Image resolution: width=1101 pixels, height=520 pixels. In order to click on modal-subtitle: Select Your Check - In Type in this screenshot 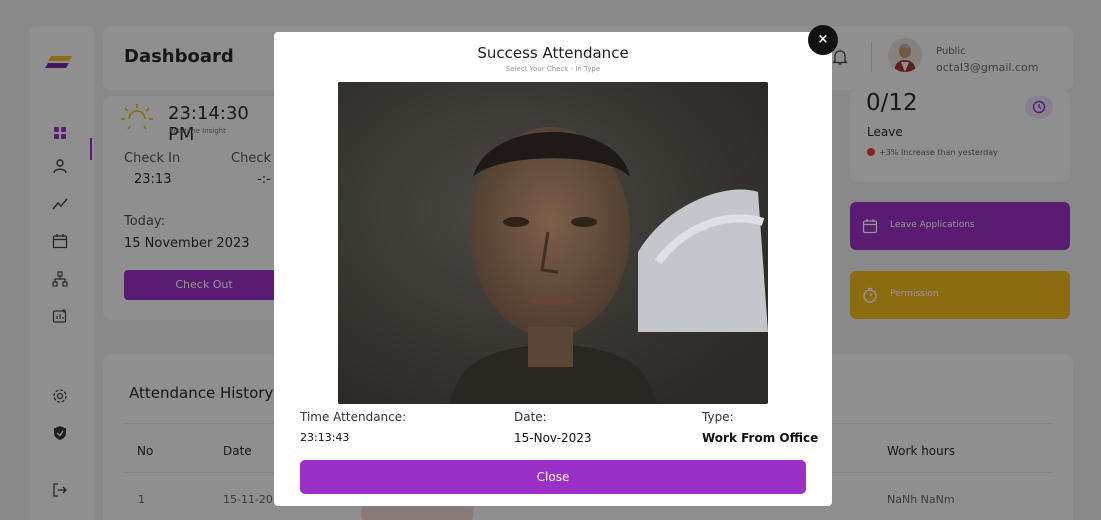, I will do `click(553, 69)`.